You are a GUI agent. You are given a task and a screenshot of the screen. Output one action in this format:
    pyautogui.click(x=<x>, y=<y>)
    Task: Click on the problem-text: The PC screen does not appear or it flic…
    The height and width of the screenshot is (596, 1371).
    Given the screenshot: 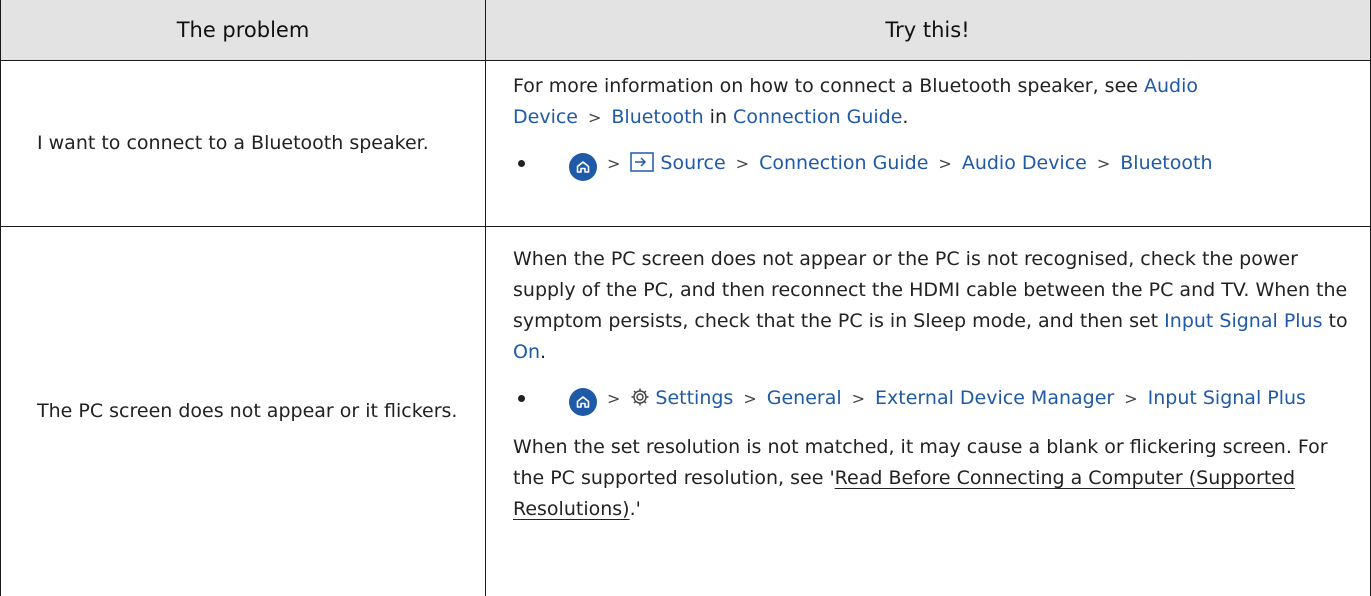 What is the action you would take?
    pyautogui.click(x=247, y=411)
    